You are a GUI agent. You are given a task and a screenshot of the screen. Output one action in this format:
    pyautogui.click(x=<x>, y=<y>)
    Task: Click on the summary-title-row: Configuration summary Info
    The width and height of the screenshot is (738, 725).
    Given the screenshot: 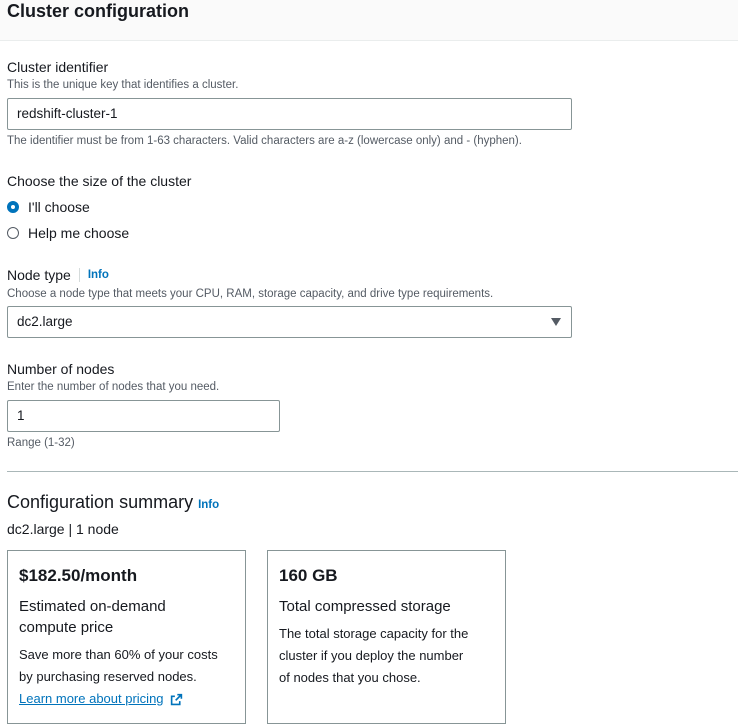 What is the action you would take?
    pyautogui.click(x=113, y=502)
    